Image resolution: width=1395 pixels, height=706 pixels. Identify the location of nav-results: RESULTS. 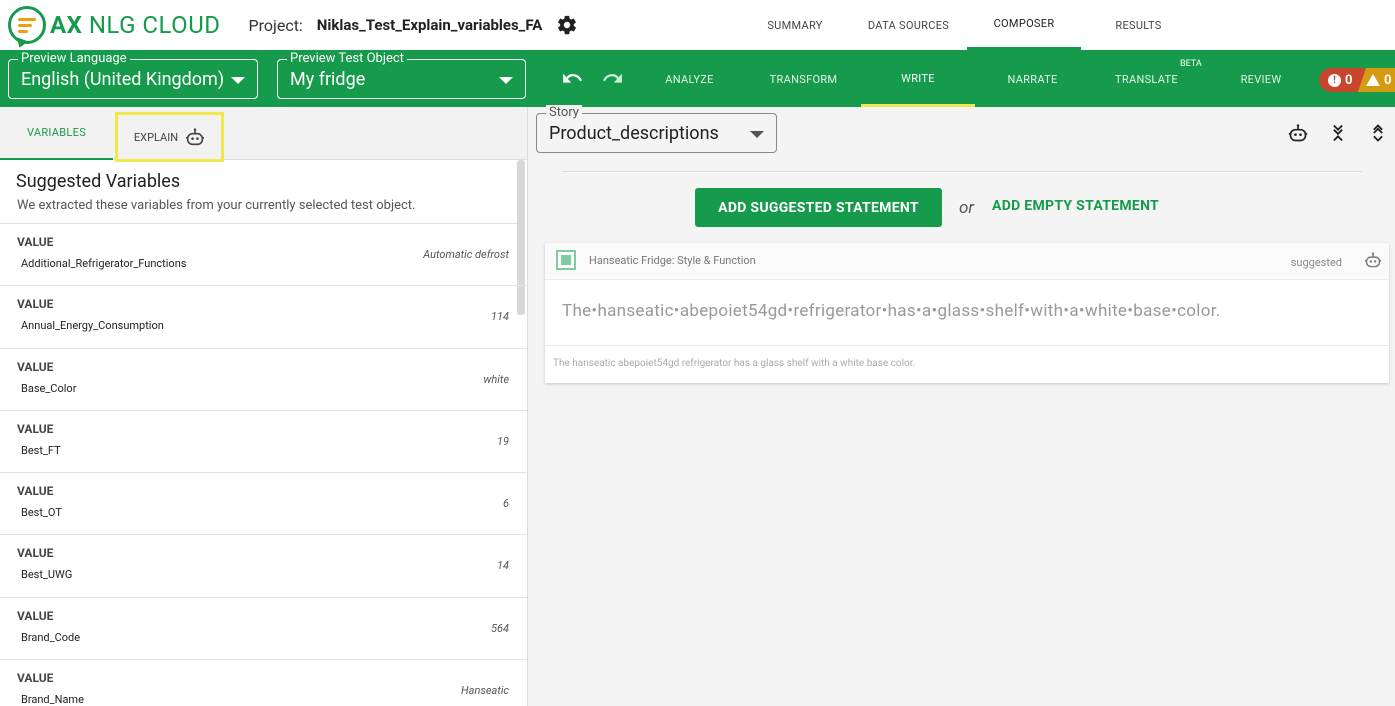
(1138, 25).